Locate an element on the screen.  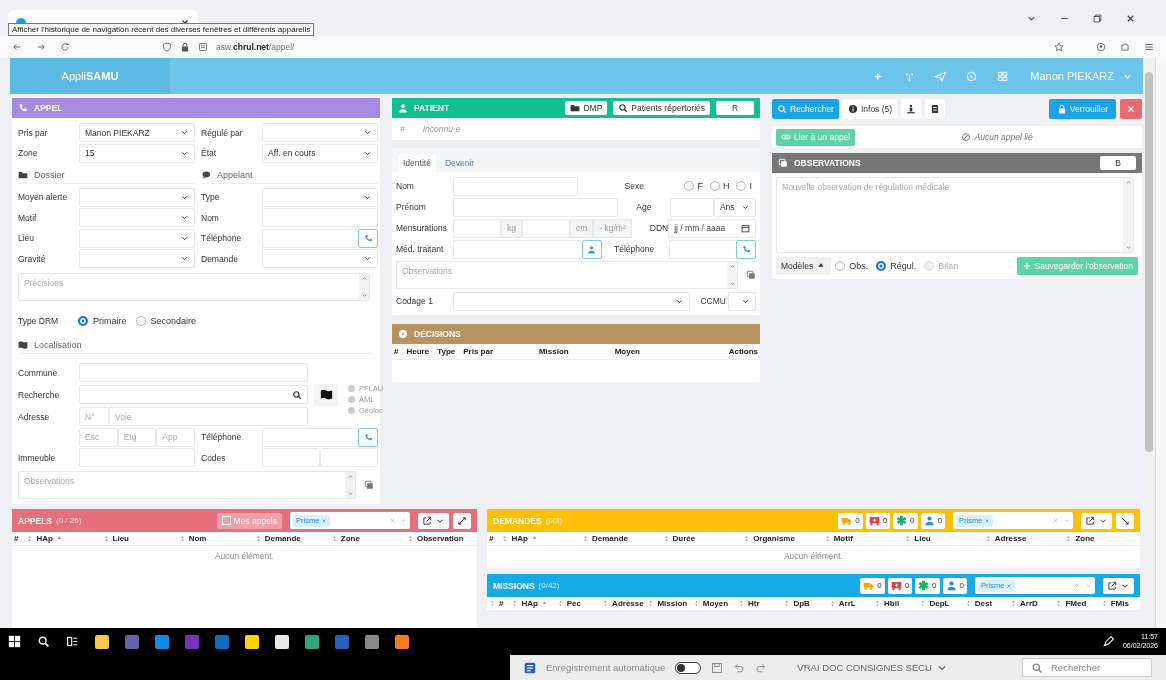
column-header: Pris par is located at coordinates (478, 351).